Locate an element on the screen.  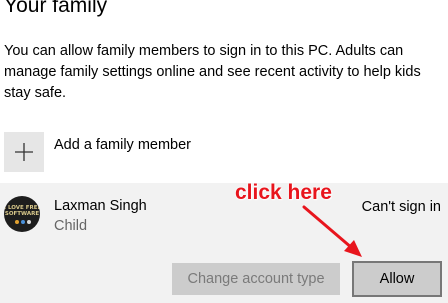
add-family-member-label: Add a family member is located at coordinates (122, 145).